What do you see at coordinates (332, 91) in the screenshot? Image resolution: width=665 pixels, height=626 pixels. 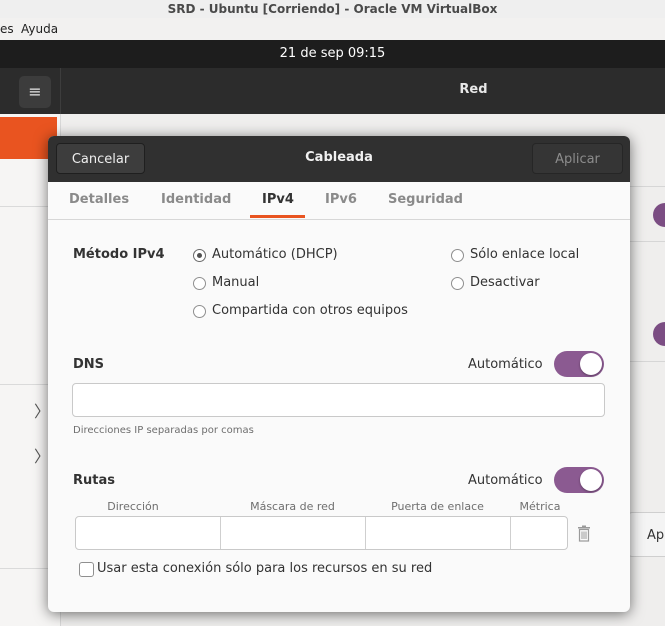 I see `settings-headerbar` at bounding box center [332, 91].